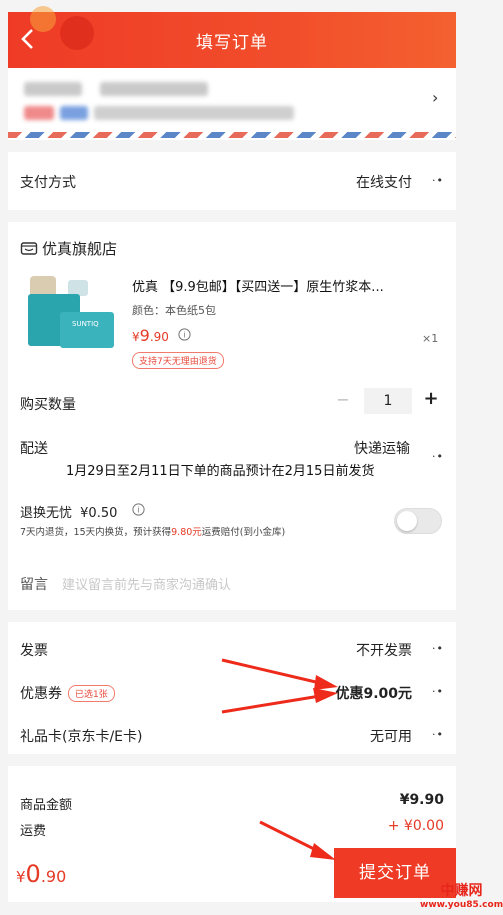 This screenshot has height=915, width=503. I want to click on product-image: SUNTIQ, so click(69, 311).